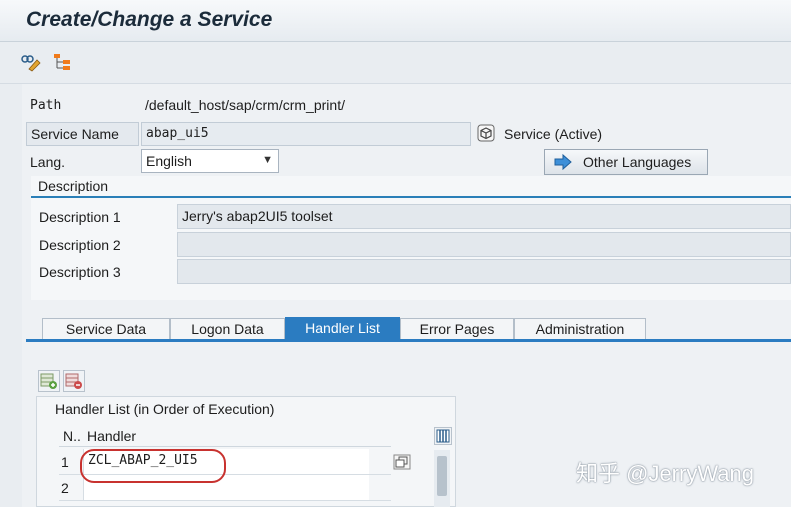 Image resolution: width=791 pixels, height=507 pixels. I want to click on value-help-icon, so click(402, 462).